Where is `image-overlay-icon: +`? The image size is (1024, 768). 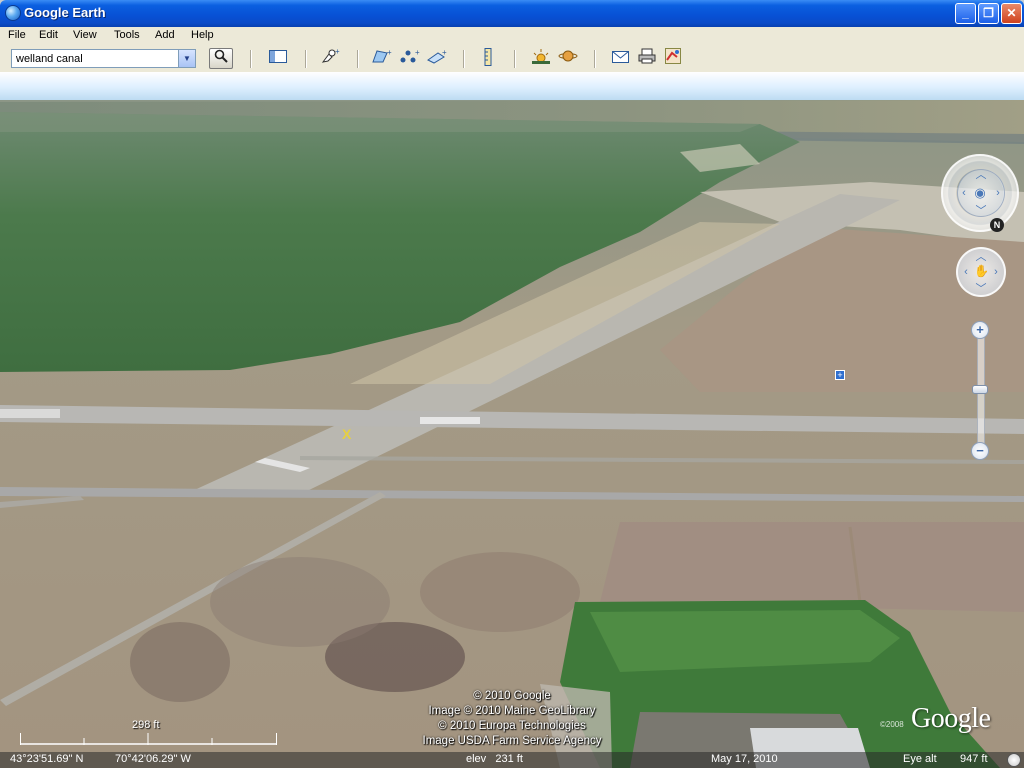
image-overlay-icon: + is located at coordinates (437, 56).